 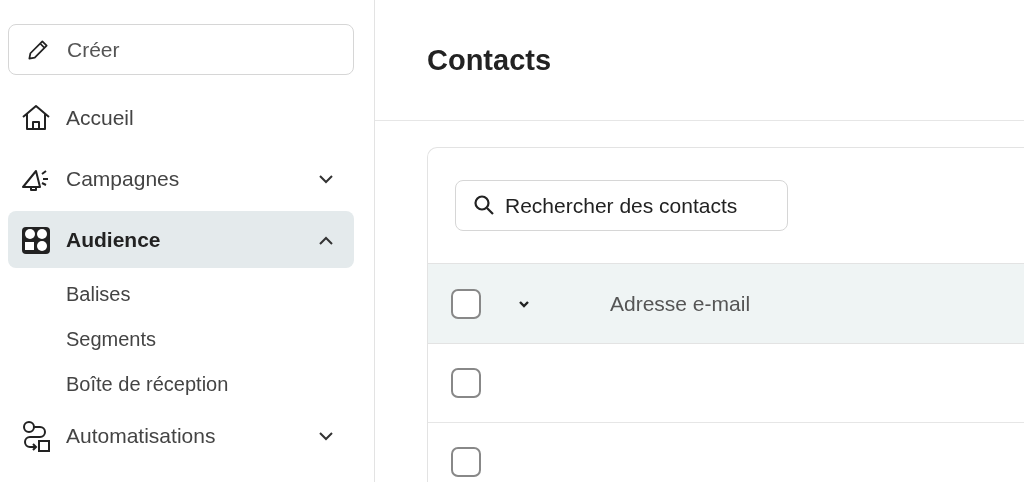 I want to click on nav-item: Campagnes, so click(x=181, y=178).